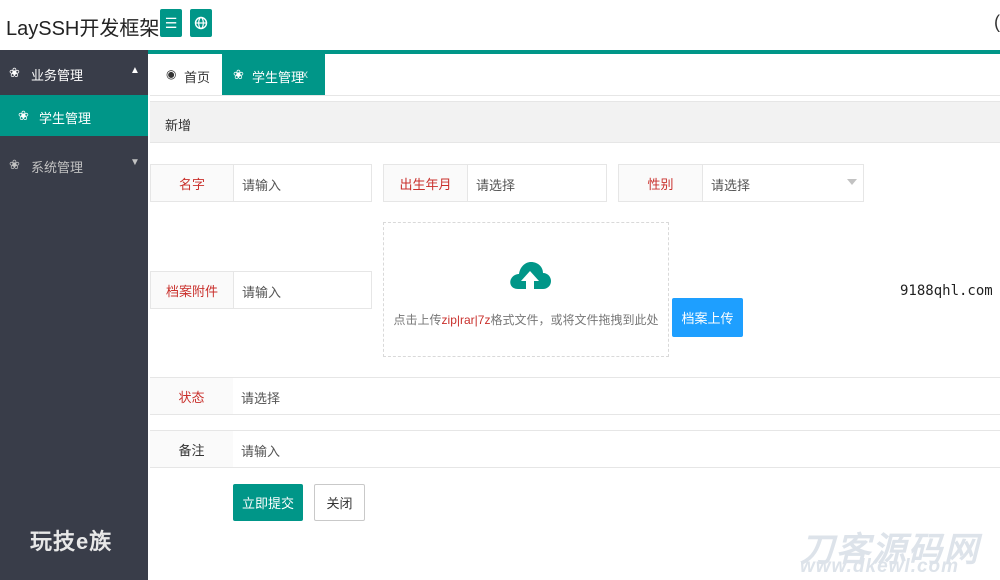  What do you see at coordinates (191, 396) in the screenshot?
I see `status-label: 状态` at bounding box center [191, 396].